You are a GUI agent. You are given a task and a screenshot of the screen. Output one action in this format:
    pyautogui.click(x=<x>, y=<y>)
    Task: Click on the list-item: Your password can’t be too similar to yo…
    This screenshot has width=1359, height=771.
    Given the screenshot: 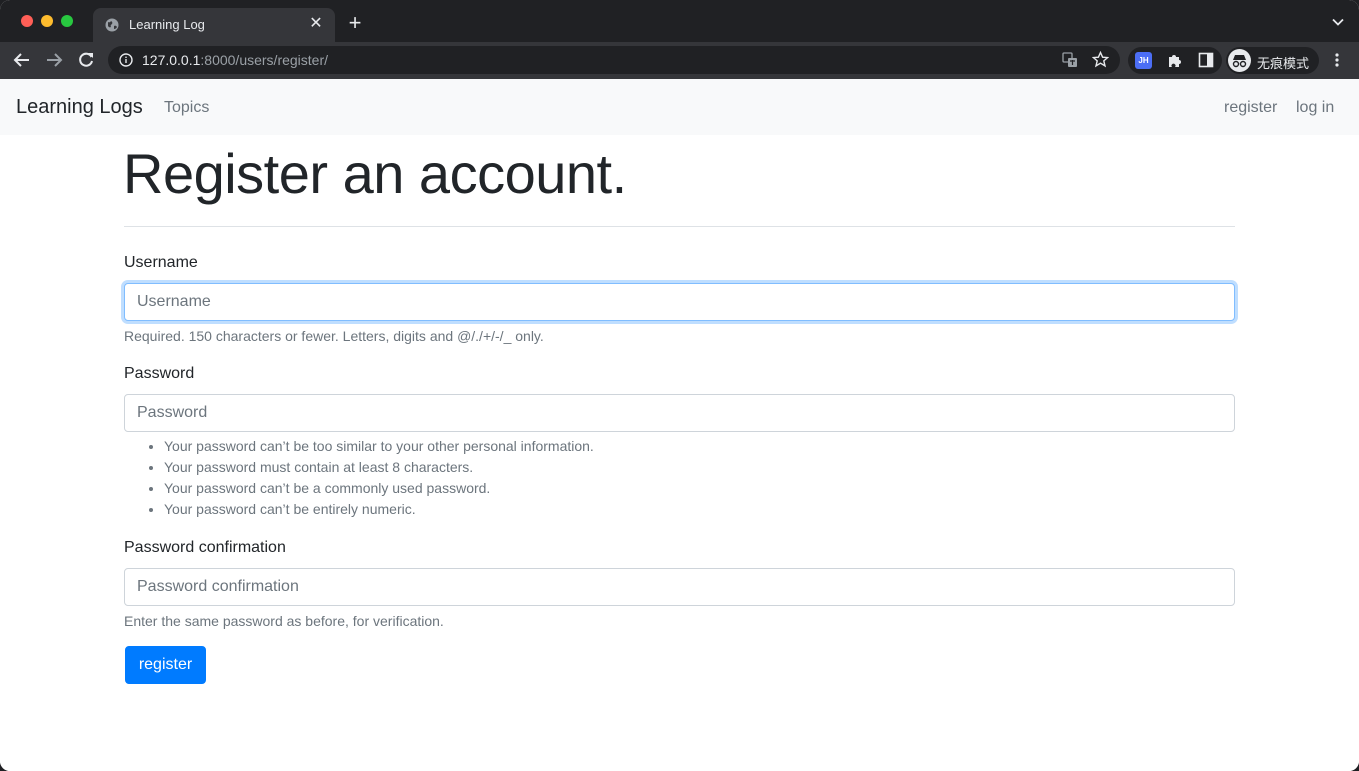 What is the action you would take?
    pyautogui.click(x=379, y=446)
    